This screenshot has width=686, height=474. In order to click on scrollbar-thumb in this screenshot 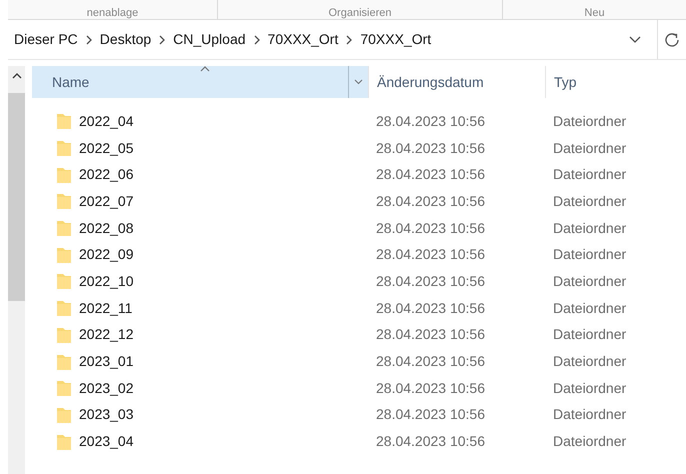, I will do `click(16, 197)`.